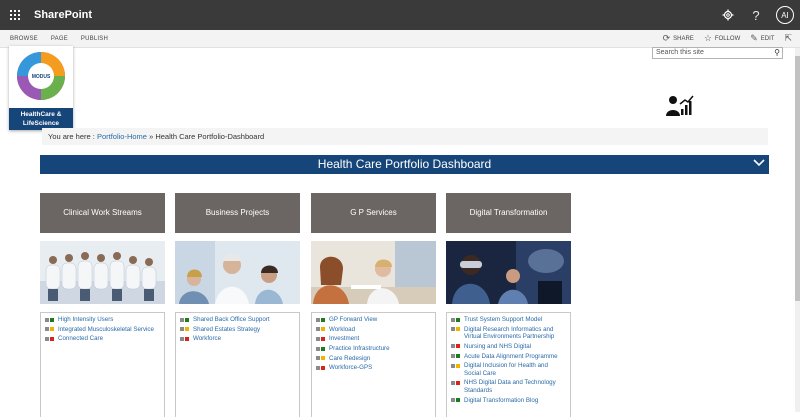 This screenshot has height=417, width=800. I want to click on list-item: Shared Estates Strategy, so click(237, 330).